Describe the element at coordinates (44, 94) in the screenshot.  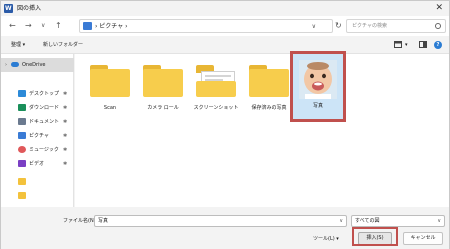
I see `sidebar-item-label: デスクトップ` at that location.